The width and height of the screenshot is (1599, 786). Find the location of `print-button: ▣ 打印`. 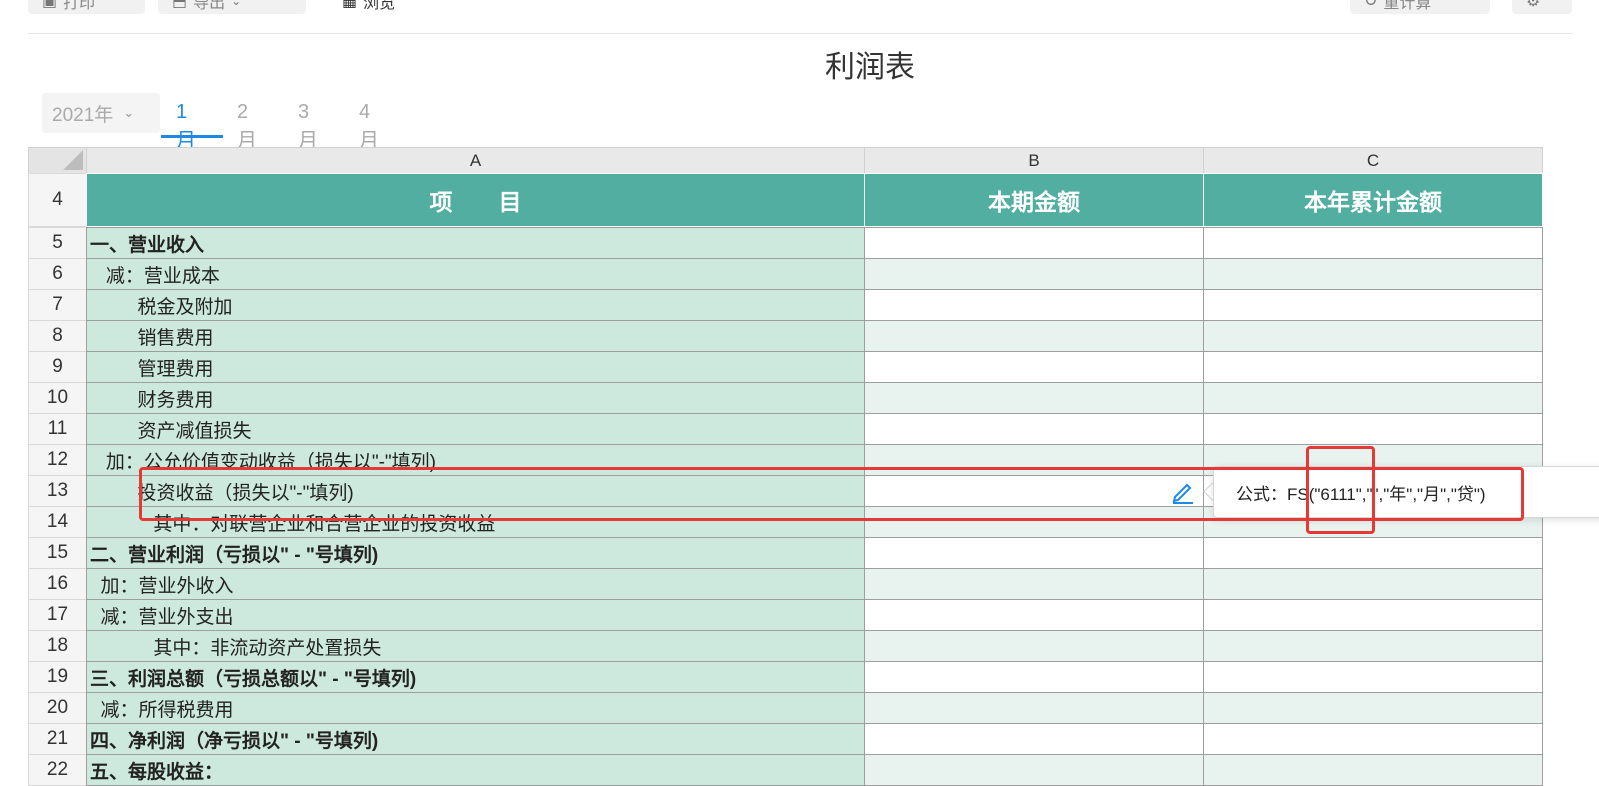

print-button: ▣ 打印 is located at coordinates (86, 7).